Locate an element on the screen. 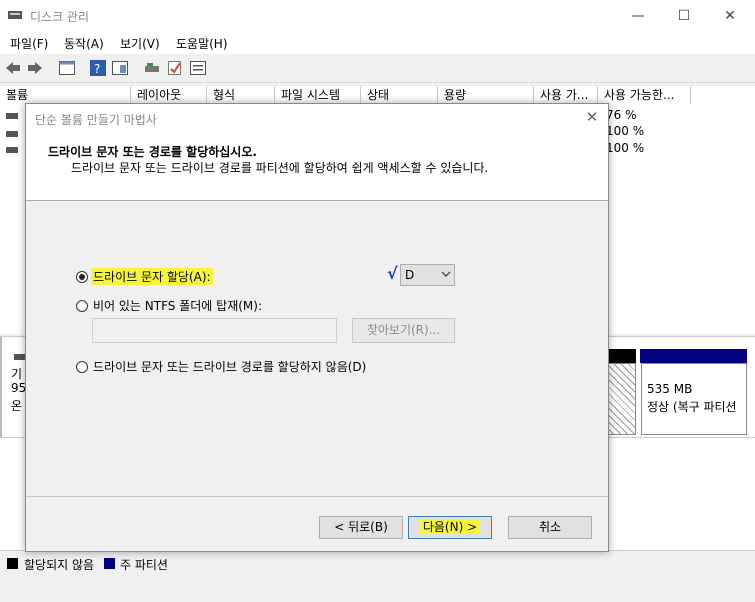 The height and width of the screenshot is (602, 755). partition-status: 정상 (복구 파티션 is located at coordinates (692, 407).